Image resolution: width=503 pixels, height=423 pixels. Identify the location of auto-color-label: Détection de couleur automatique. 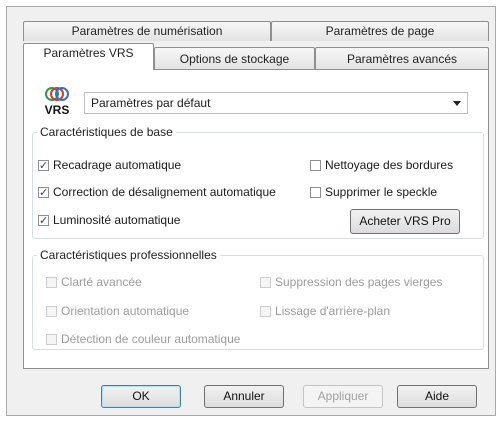
(151, 339).